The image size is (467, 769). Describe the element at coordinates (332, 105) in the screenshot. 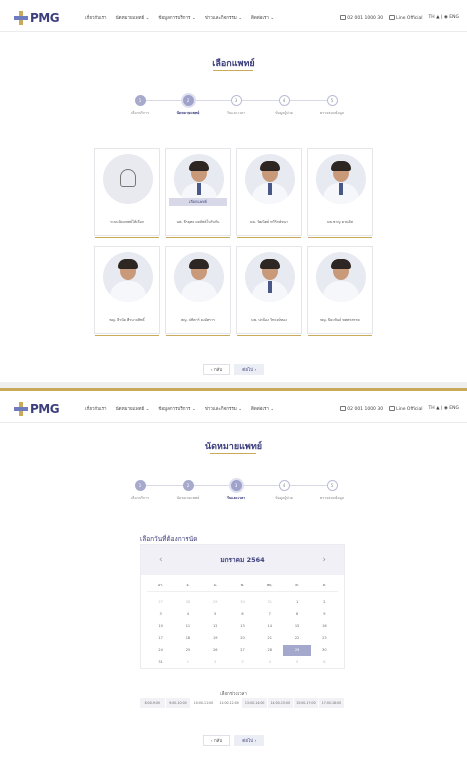

I see `step-5: 5 ตรวจสอบข้อมูล` at that location.